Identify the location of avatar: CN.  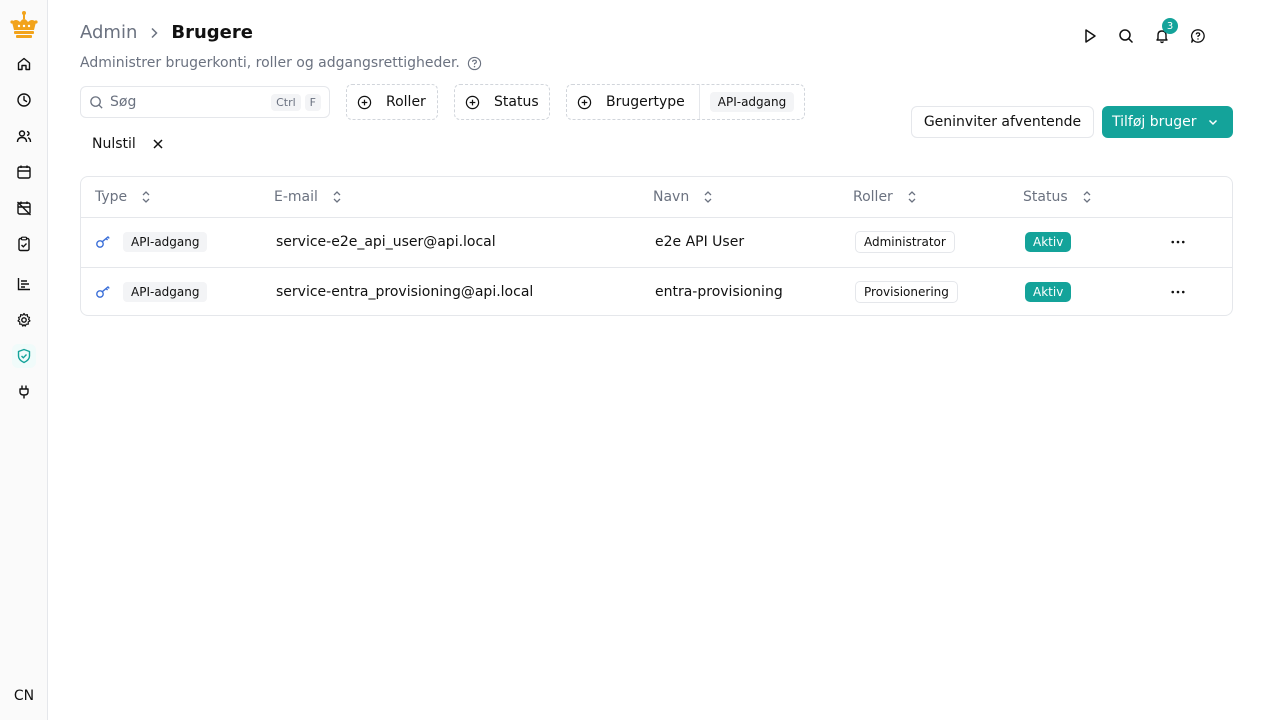
(24, 696).